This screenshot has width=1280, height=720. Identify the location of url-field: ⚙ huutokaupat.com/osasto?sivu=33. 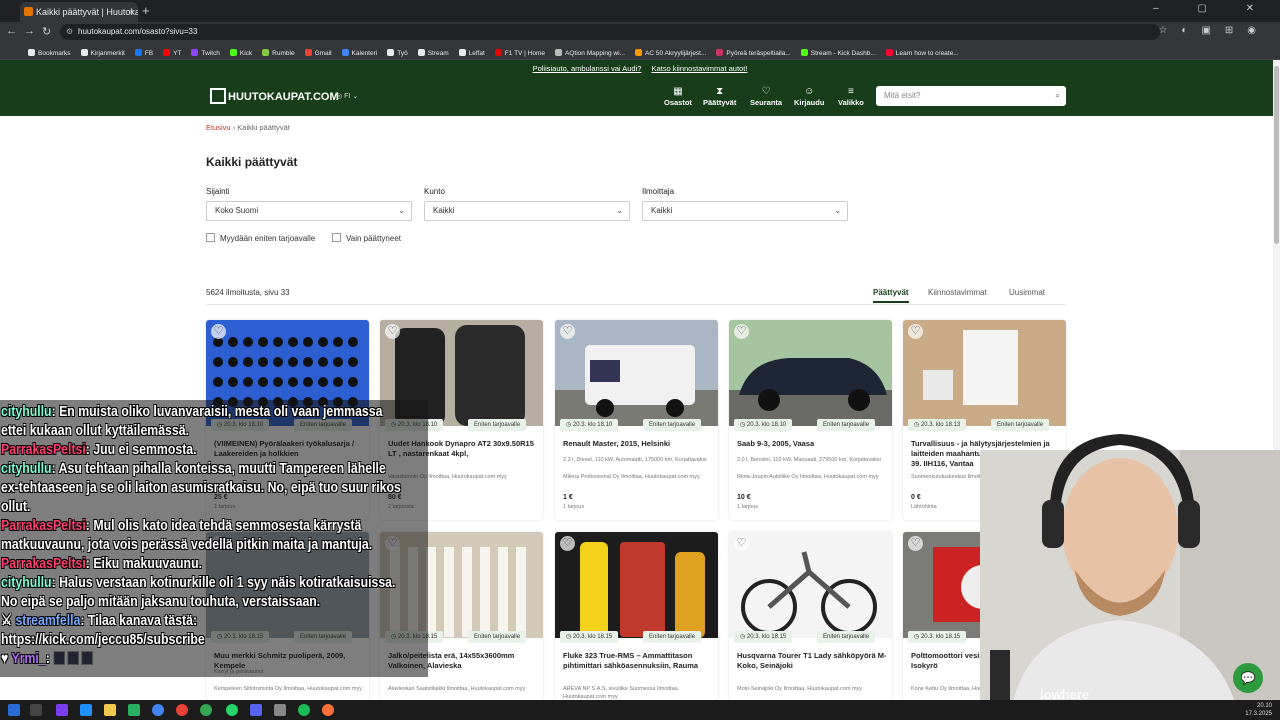
(610, 32).